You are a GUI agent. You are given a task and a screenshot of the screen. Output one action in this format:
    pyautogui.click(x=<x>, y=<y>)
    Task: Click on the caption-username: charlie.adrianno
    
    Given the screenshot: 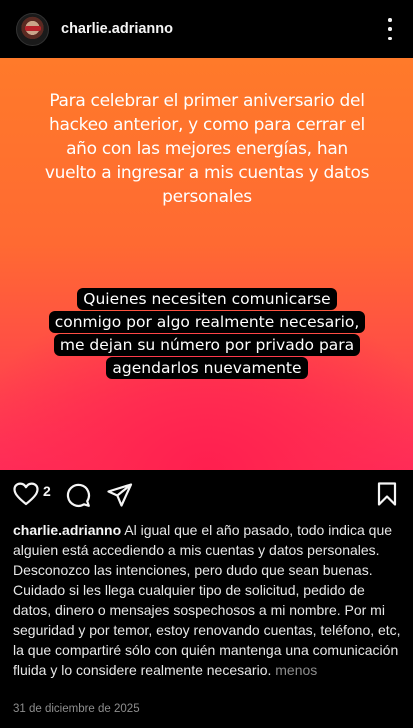 What is the action you would take?
    pyautogui.click(x=67, y=530)
    